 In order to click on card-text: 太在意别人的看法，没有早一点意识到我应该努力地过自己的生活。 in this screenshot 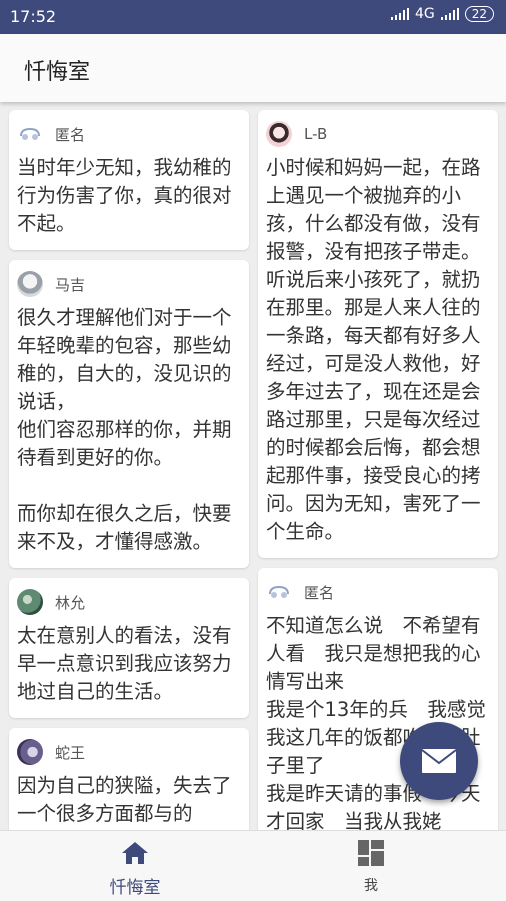, I will do `click(124, 663)`.